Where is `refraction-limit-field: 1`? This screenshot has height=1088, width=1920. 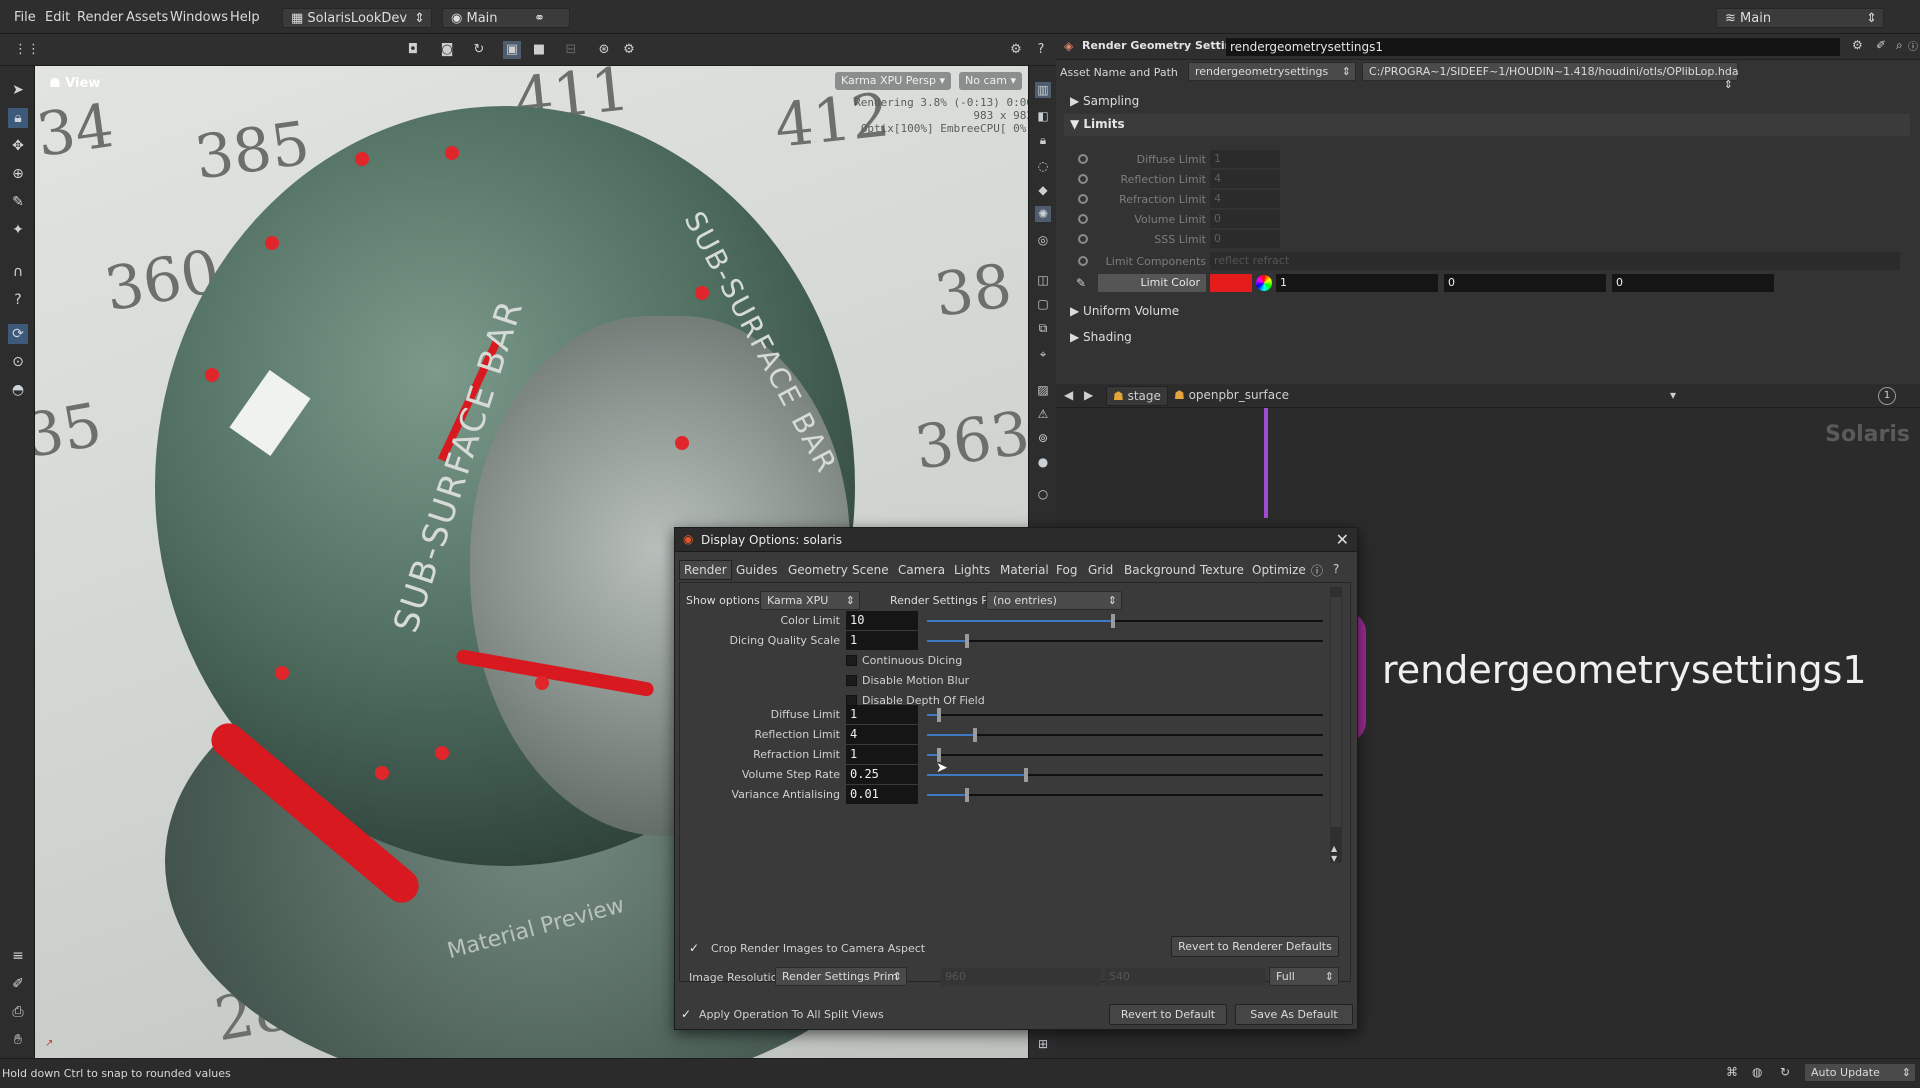
refraction-limit-field: 1 is located at coordinates (882, 754).